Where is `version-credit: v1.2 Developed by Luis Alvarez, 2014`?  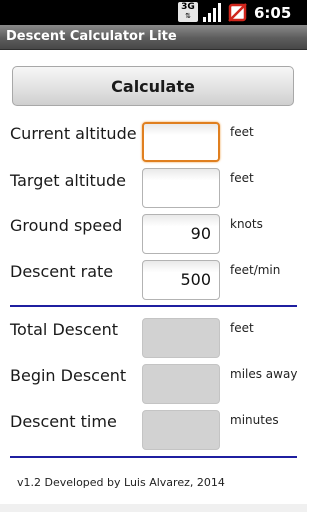 version-credit: v1.2 Developed by Luis Alvarez, 2014 is located at coordinates (121, 482).